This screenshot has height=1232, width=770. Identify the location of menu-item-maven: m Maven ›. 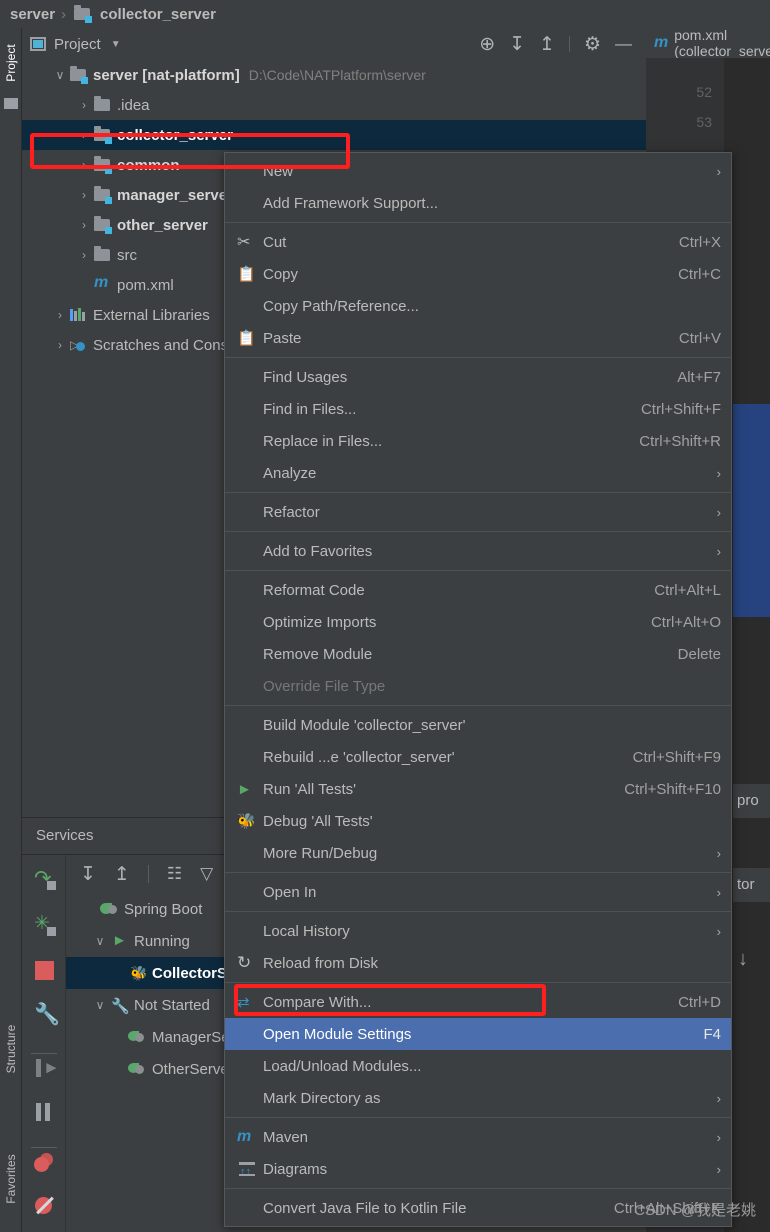
(478, 1137).